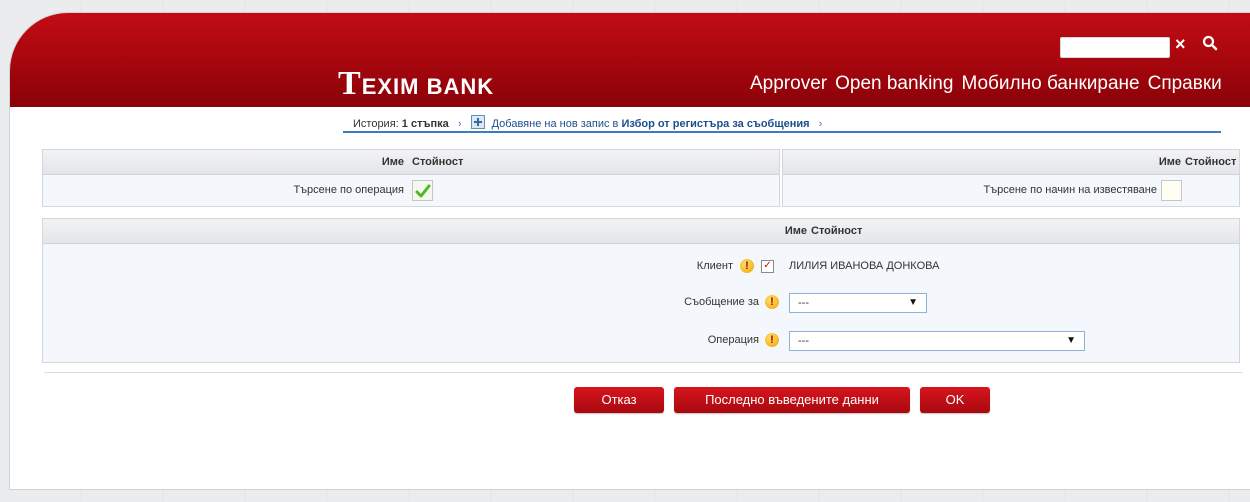 This screenshot has width=1250, height=502. I want to click on message-for-selected: ---, so click(803, 303).